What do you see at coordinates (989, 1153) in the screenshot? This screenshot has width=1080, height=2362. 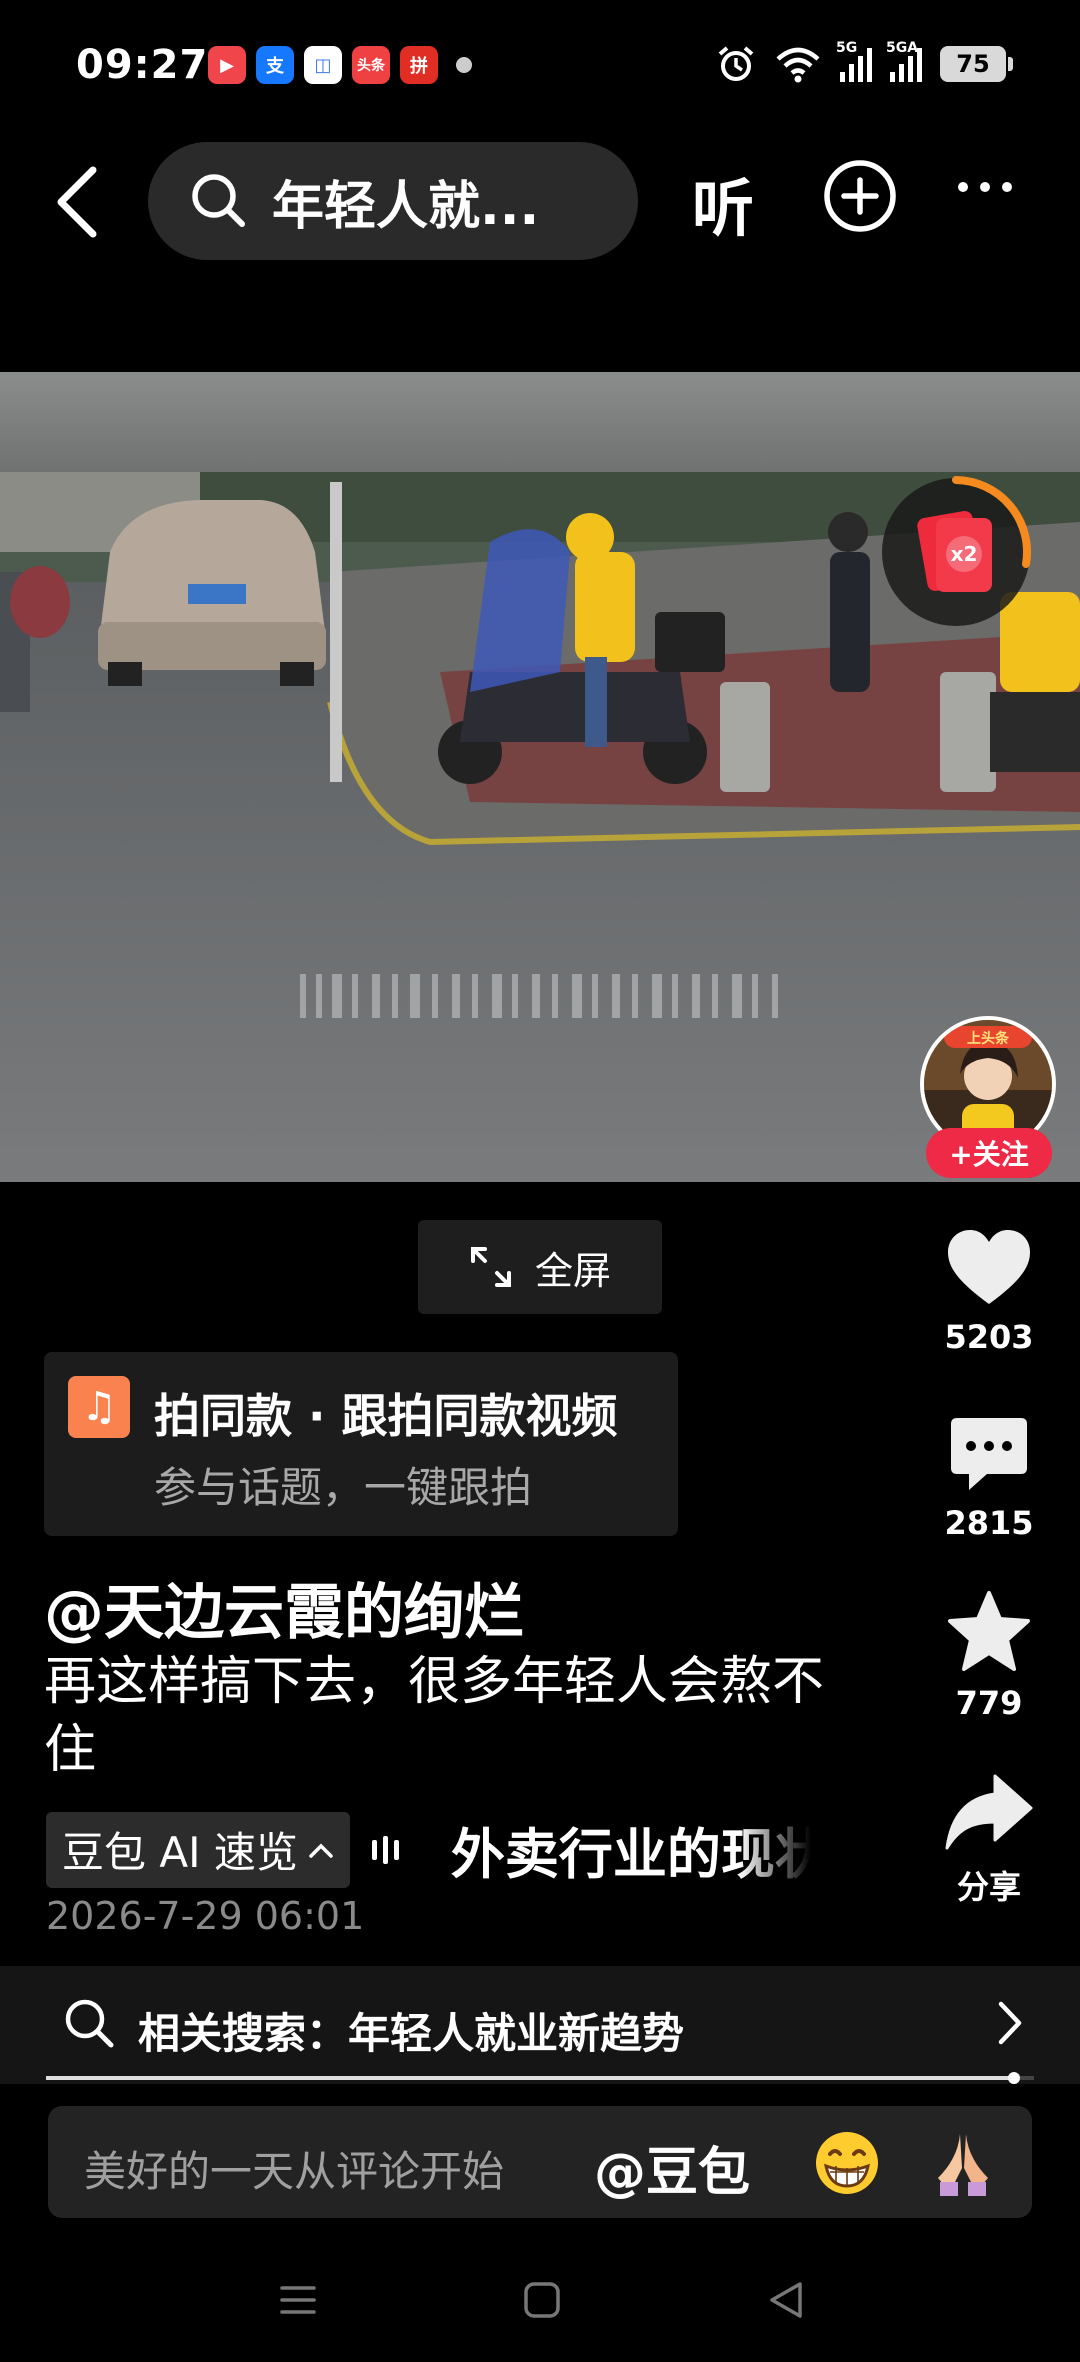 I see `follow-button: +关注` at bounding box center [989, 1153].